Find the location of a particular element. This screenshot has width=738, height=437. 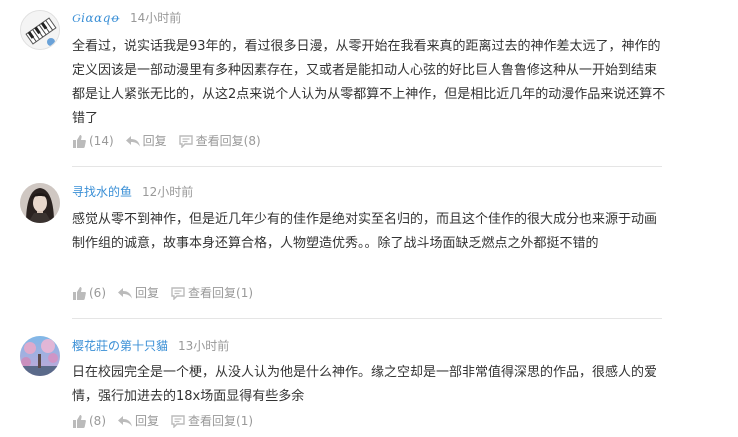

view-replies-button: 查看回复(8) is located at coordinates (219, 141).